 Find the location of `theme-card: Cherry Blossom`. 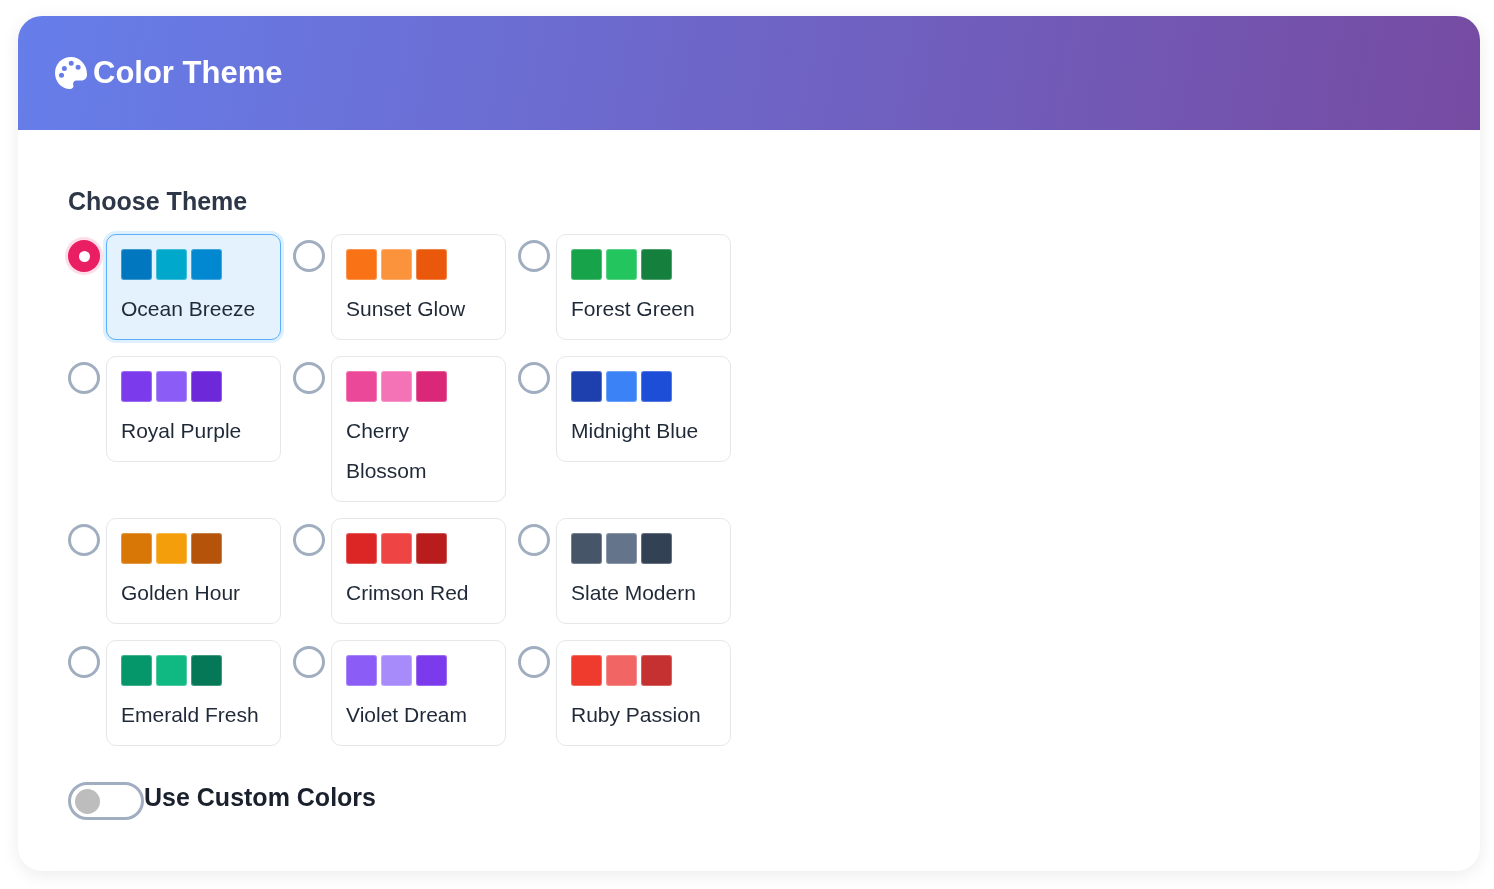

theme-card: Cherry Blossom is located at coordinates (418, 429).